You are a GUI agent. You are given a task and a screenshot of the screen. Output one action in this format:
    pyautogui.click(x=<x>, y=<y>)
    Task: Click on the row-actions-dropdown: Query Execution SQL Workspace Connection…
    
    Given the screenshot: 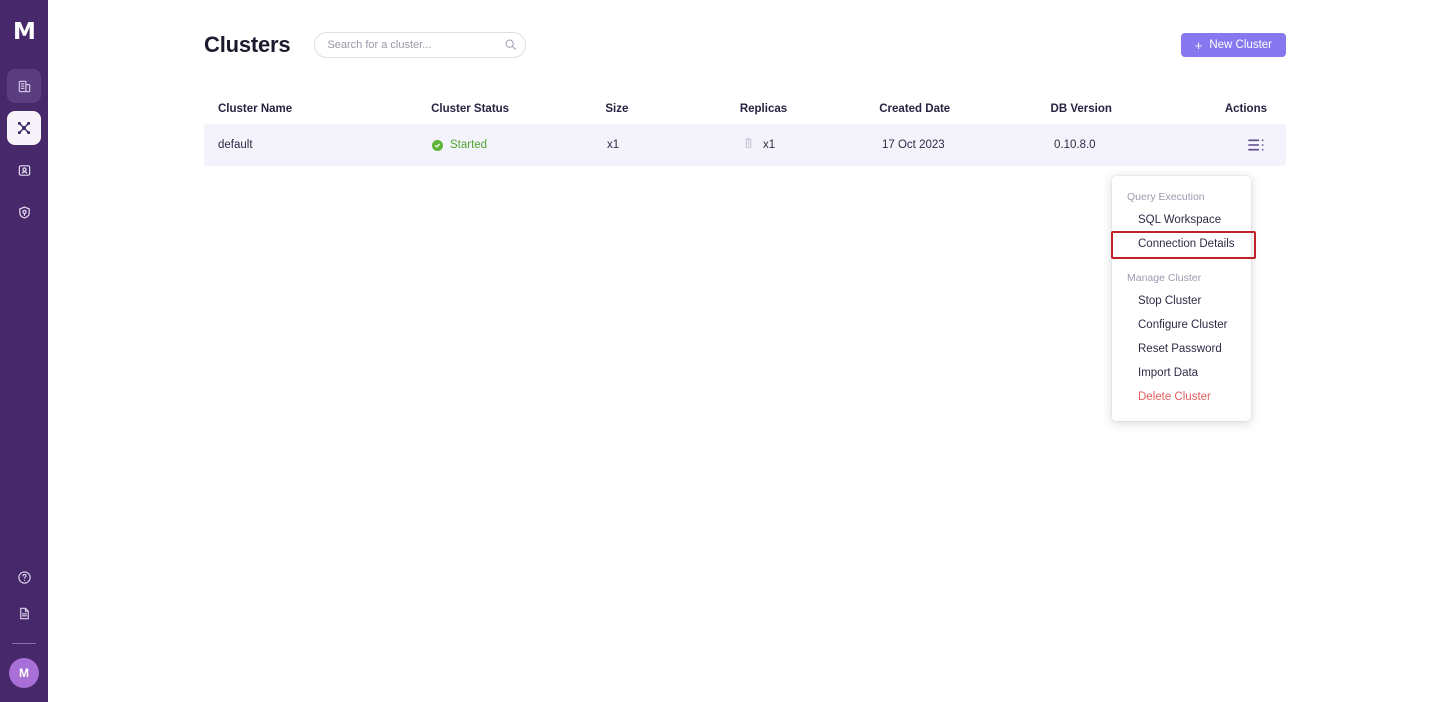 What is the action you would take?
    pyautogui.click(x=1183, y=298)
    